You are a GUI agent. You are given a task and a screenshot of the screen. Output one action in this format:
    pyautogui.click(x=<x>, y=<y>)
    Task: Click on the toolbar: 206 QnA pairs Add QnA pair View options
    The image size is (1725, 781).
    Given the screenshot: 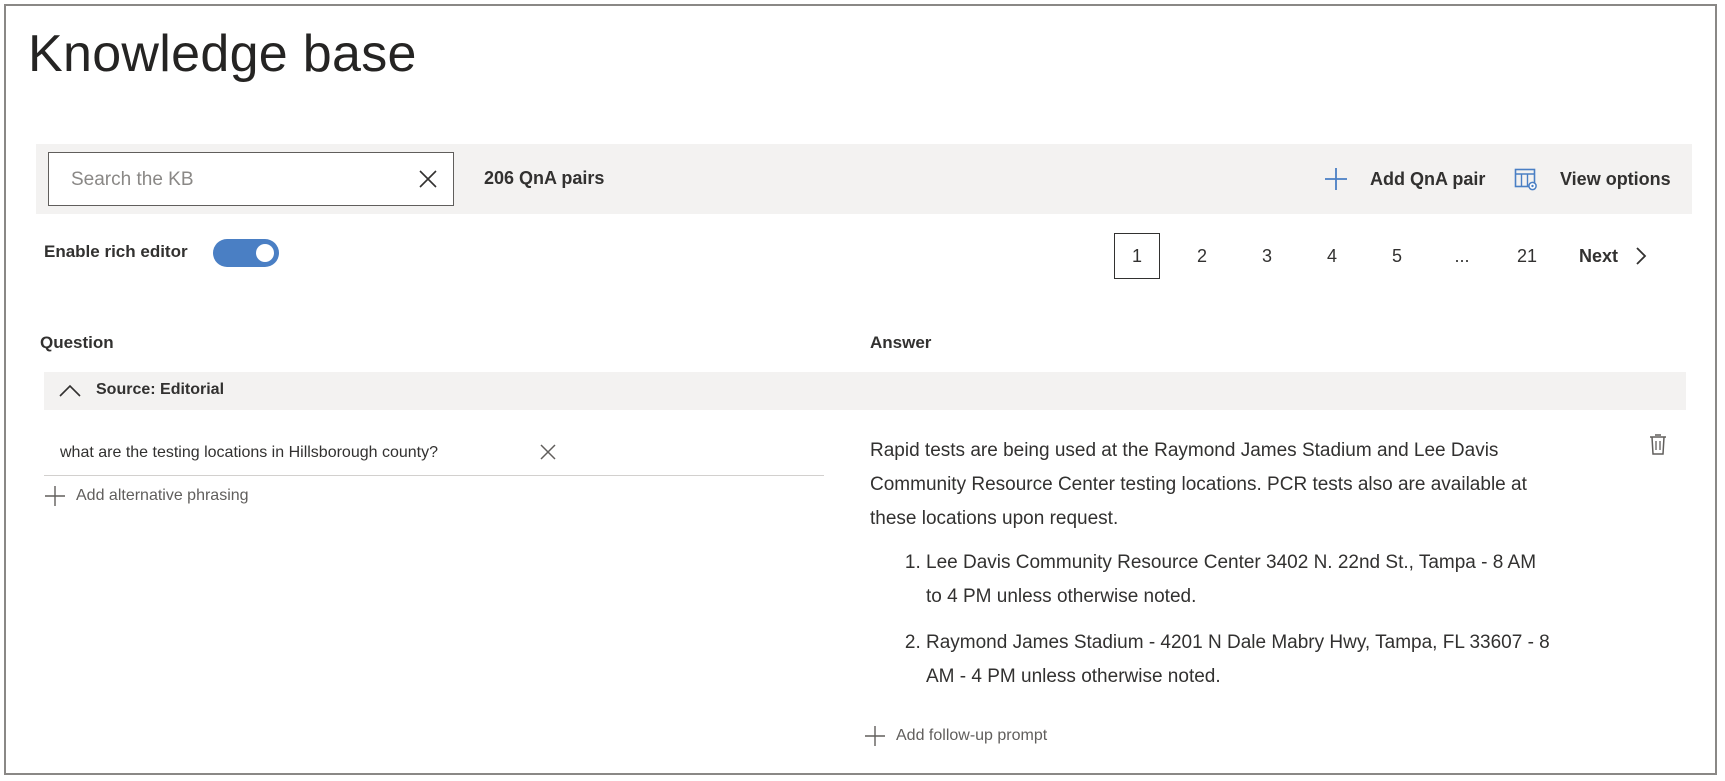 What is the action you would take?
    pyautogui.click(x=864, y=179)
    